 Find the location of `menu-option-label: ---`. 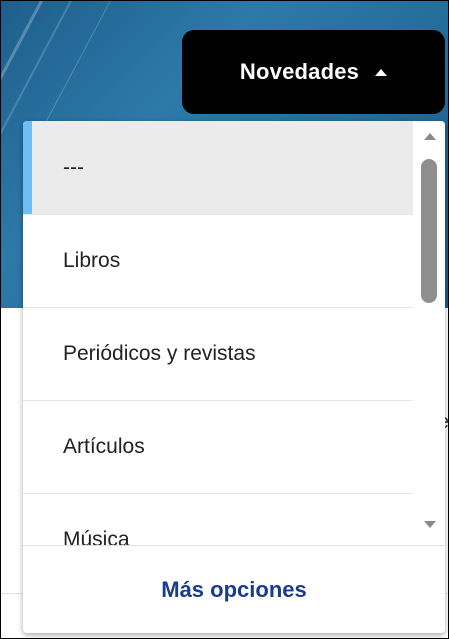

menu-option-label: --- is located at coordinates (73, 167).